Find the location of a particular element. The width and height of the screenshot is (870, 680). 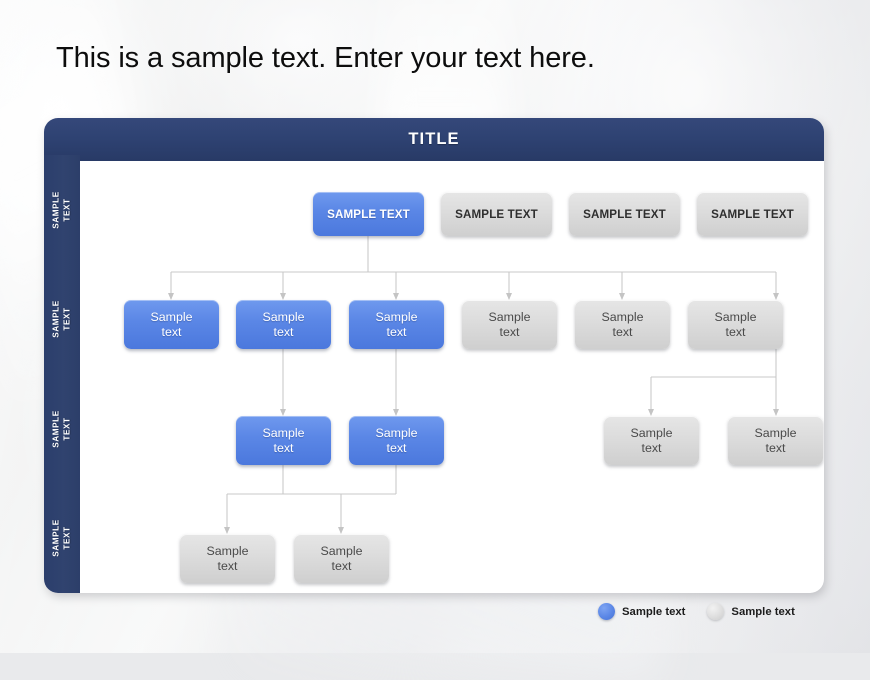

node-r2n2: Sample text is located at coordinates (283, 324).